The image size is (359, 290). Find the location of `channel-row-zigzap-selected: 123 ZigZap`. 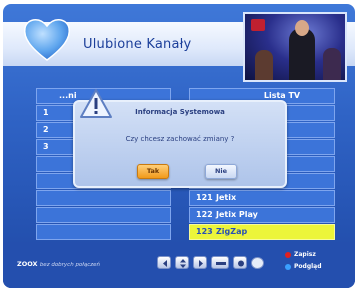

channel-row-zigzap-selected: 123 ZigZap is located at coordinates (262, 232).